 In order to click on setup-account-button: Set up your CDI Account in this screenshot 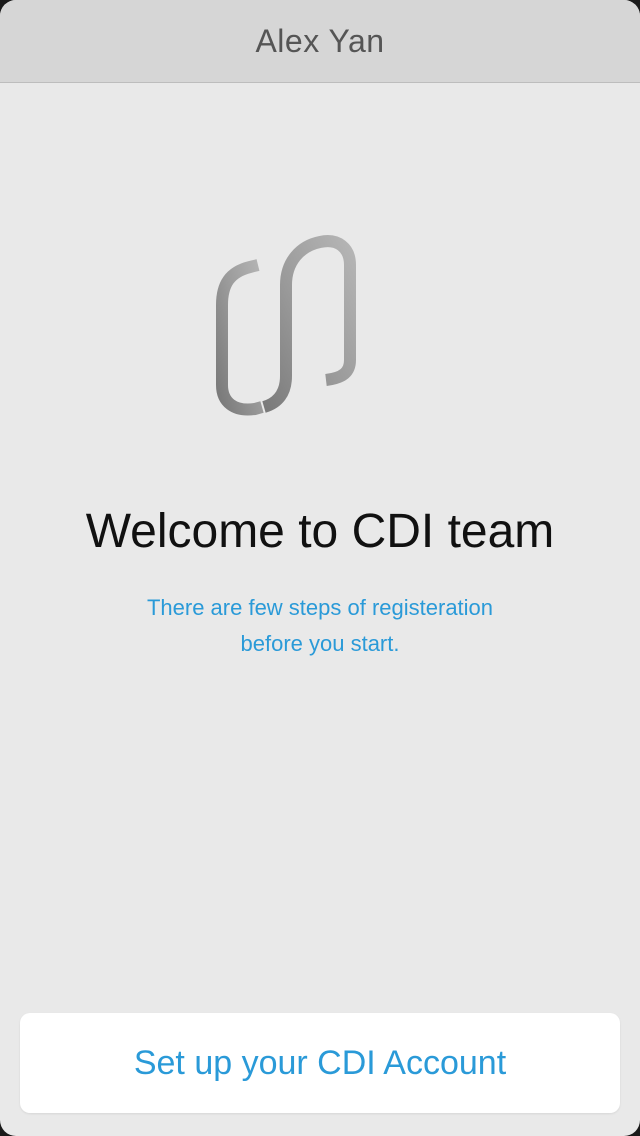, I will do `click(320, 1063)`.